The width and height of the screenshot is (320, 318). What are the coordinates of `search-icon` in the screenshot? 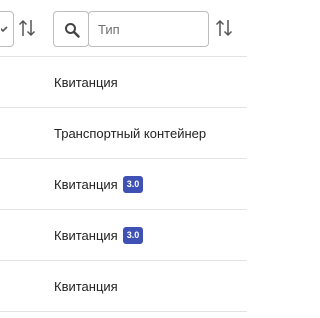 It's located at (72, 30).